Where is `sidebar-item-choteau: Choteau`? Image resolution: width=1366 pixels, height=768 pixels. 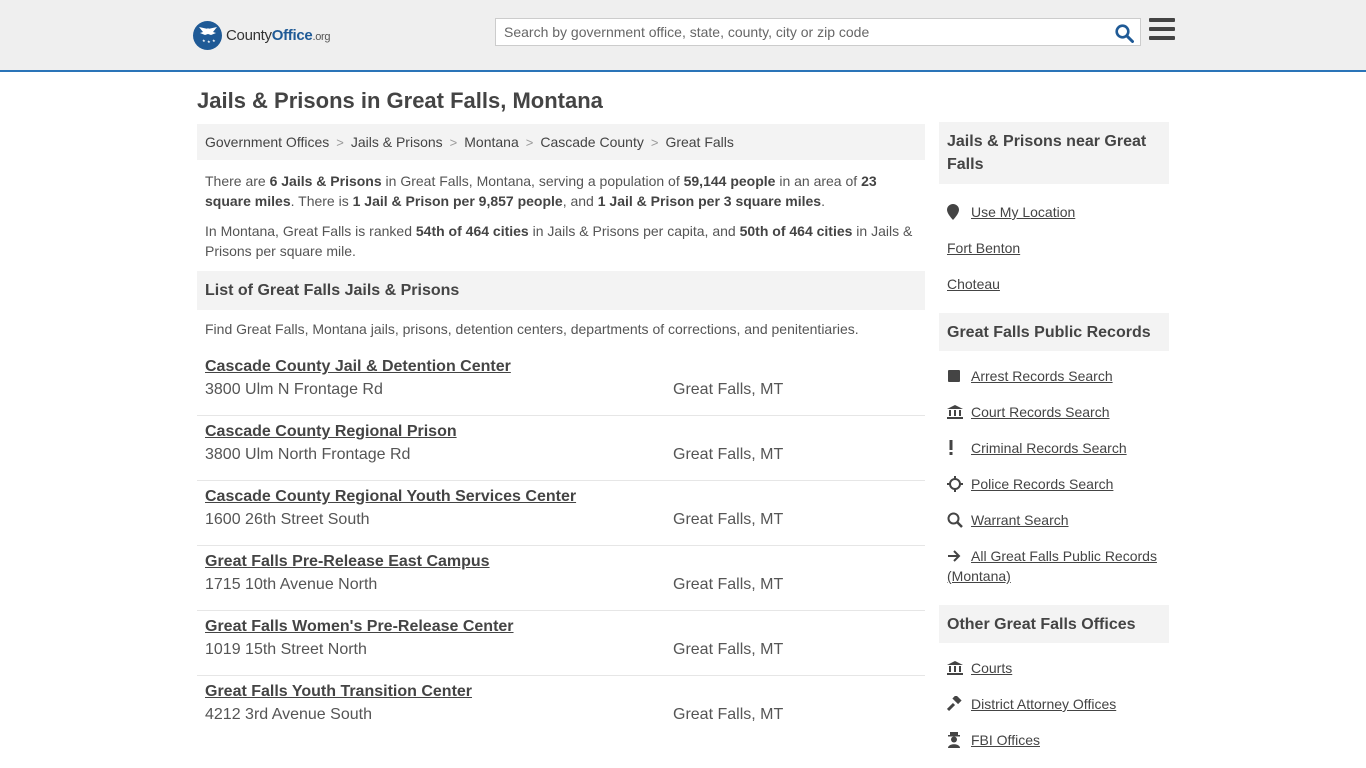
sidebar-item-choteau: Choteau is located at coordinates (1054, 284).